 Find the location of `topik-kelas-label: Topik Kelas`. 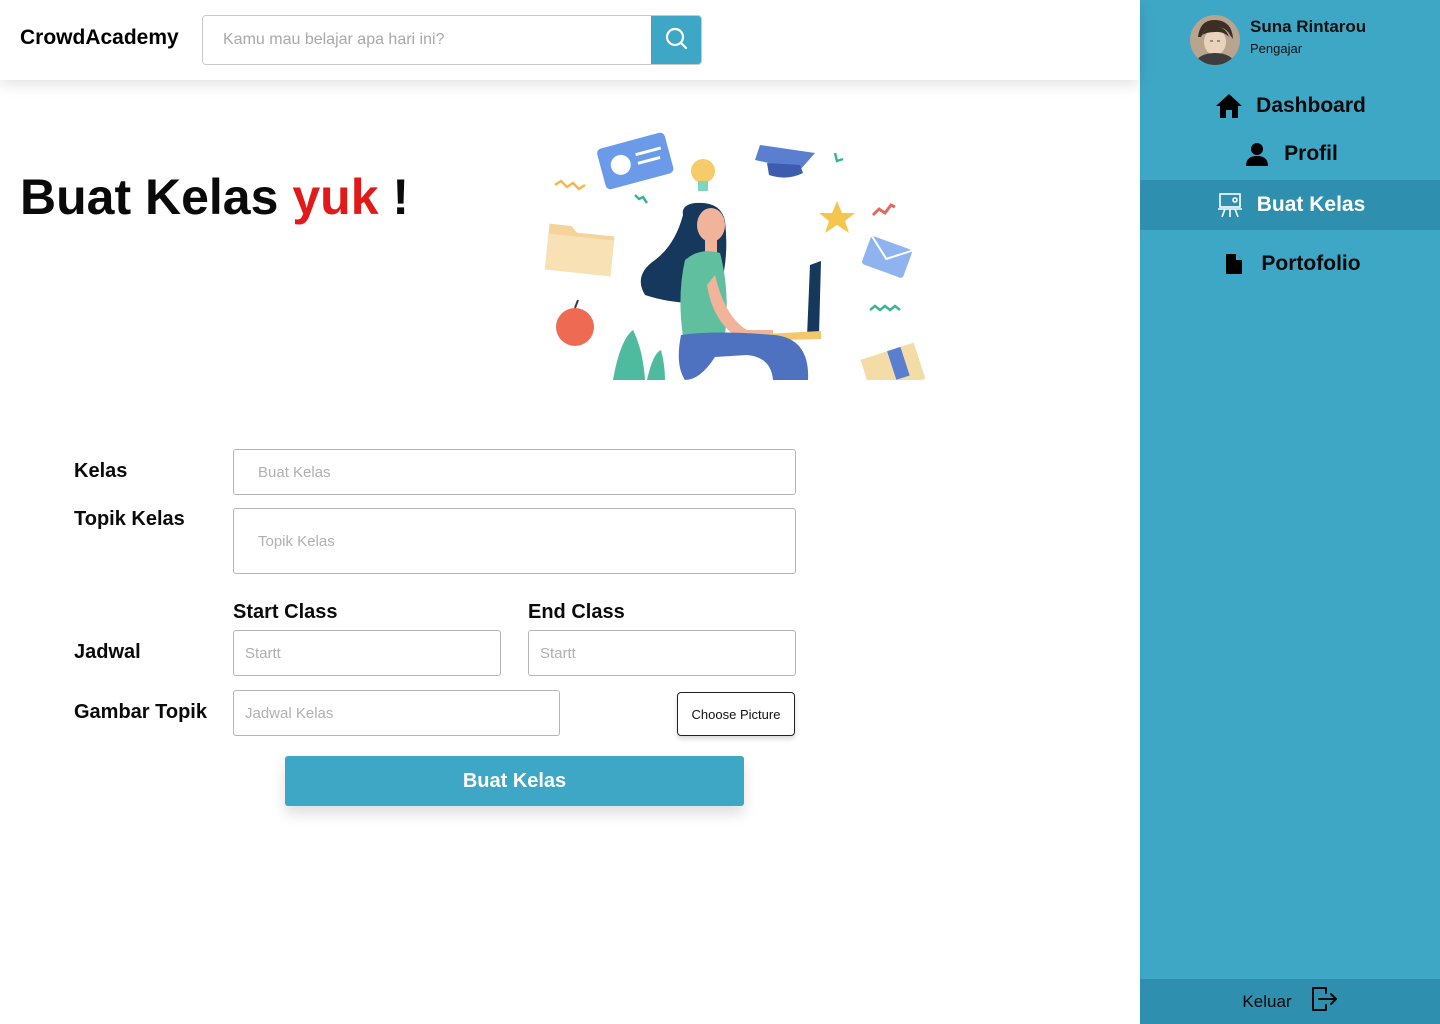

topik-kelas-label: Topik Kelas is located at coordinates (129, 519).